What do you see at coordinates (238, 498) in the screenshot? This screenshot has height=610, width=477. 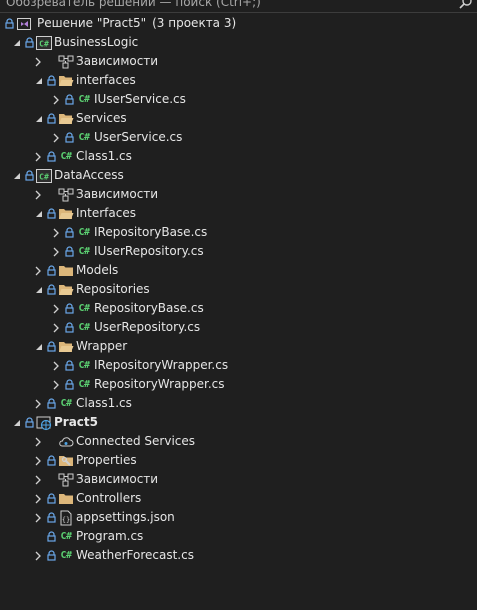 I see `tree-node: Controllers` at bounding box center [238, 498].